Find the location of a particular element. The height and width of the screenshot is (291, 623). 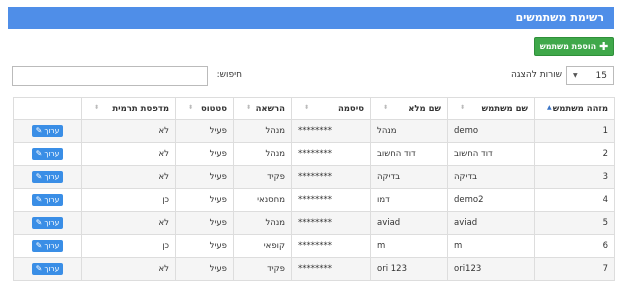

cell-role: קופאי is located at coordinates (262, 246).